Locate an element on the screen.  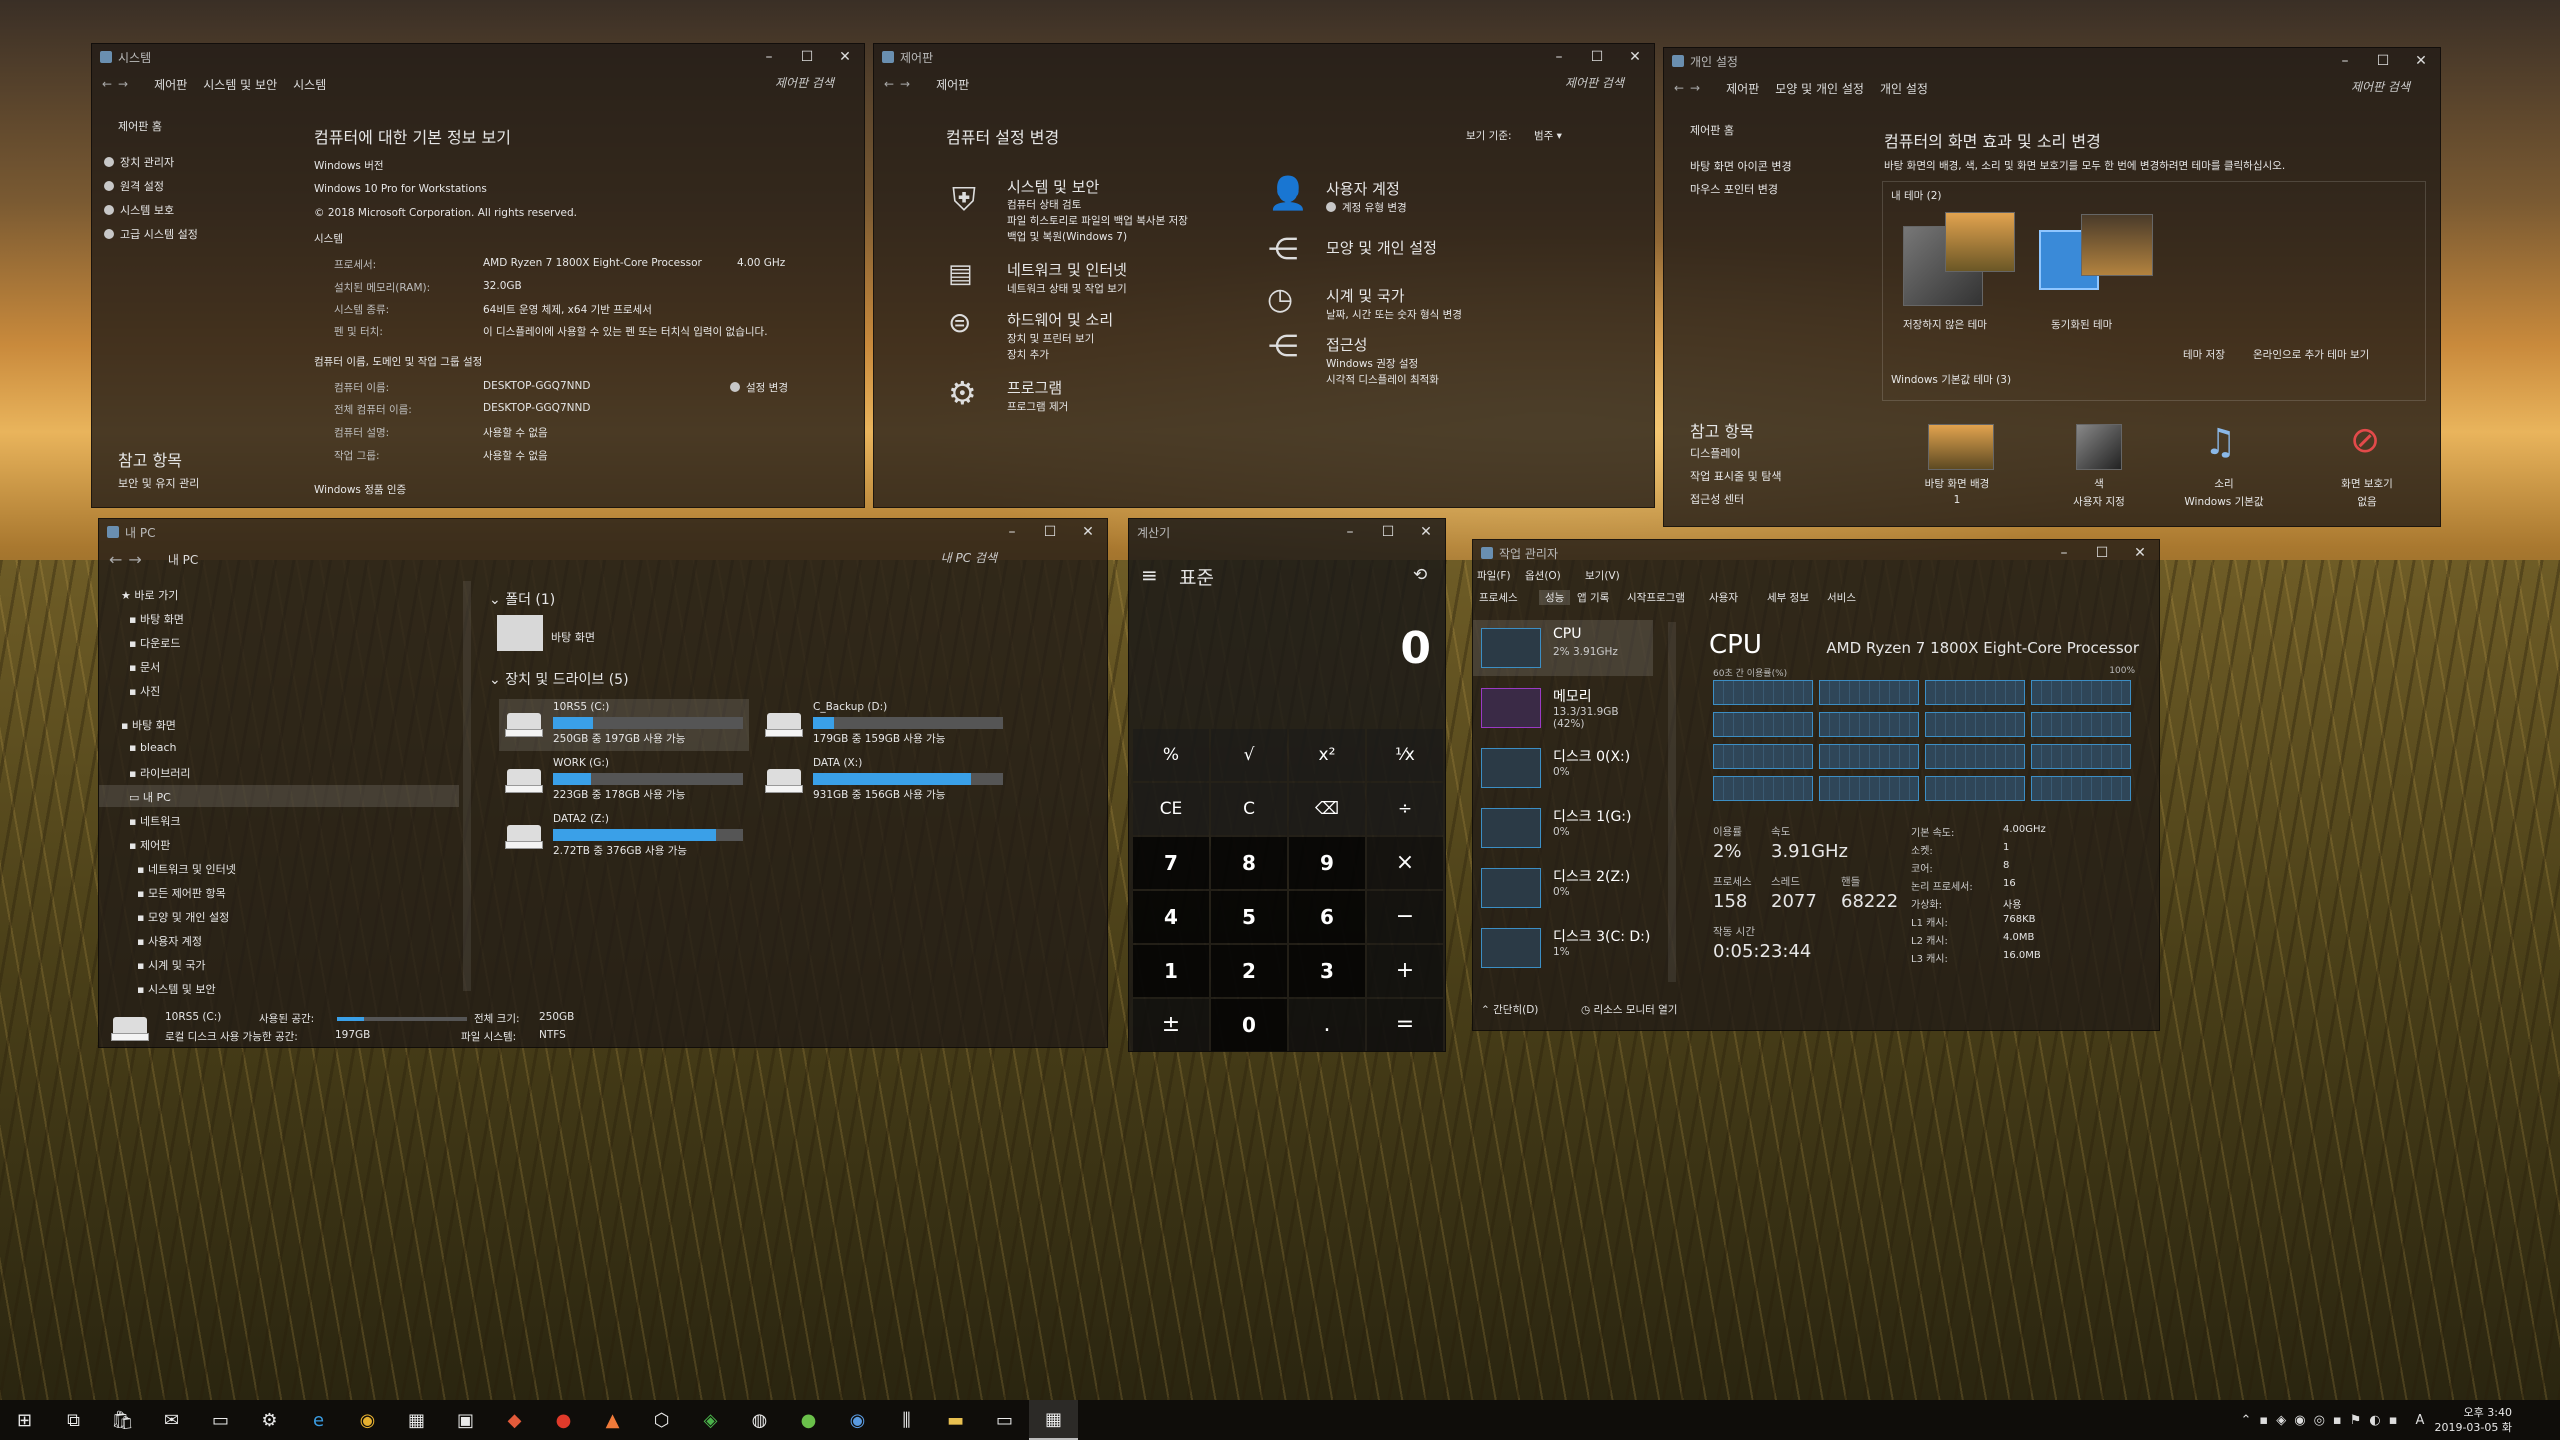
tree-item: ▪ 네트워크 및 인터넷 is located at coordinates (186, 869).